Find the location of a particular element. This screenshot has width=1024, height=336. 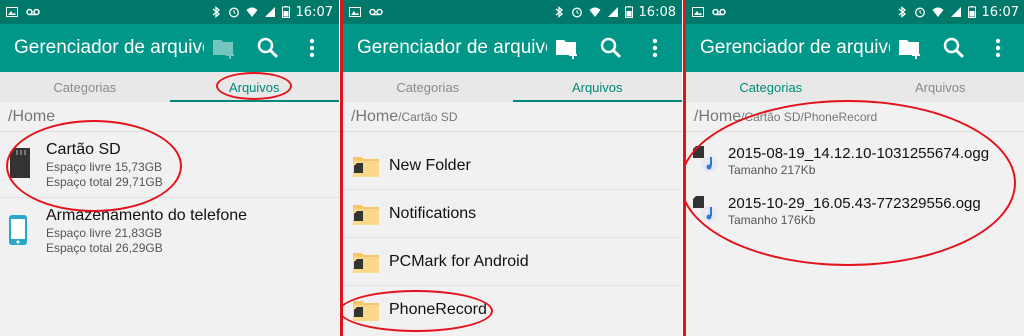

breadcrumb: /Home/Cartão SD/PhoneRecord is located at coordinates (855, 117).